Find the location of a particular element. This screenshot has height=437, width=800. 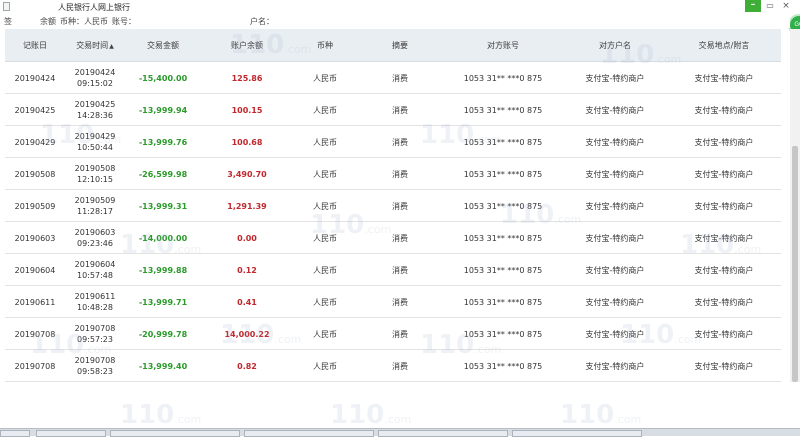

trans-date-text: 20190603 is located at coordinates (95, 232).